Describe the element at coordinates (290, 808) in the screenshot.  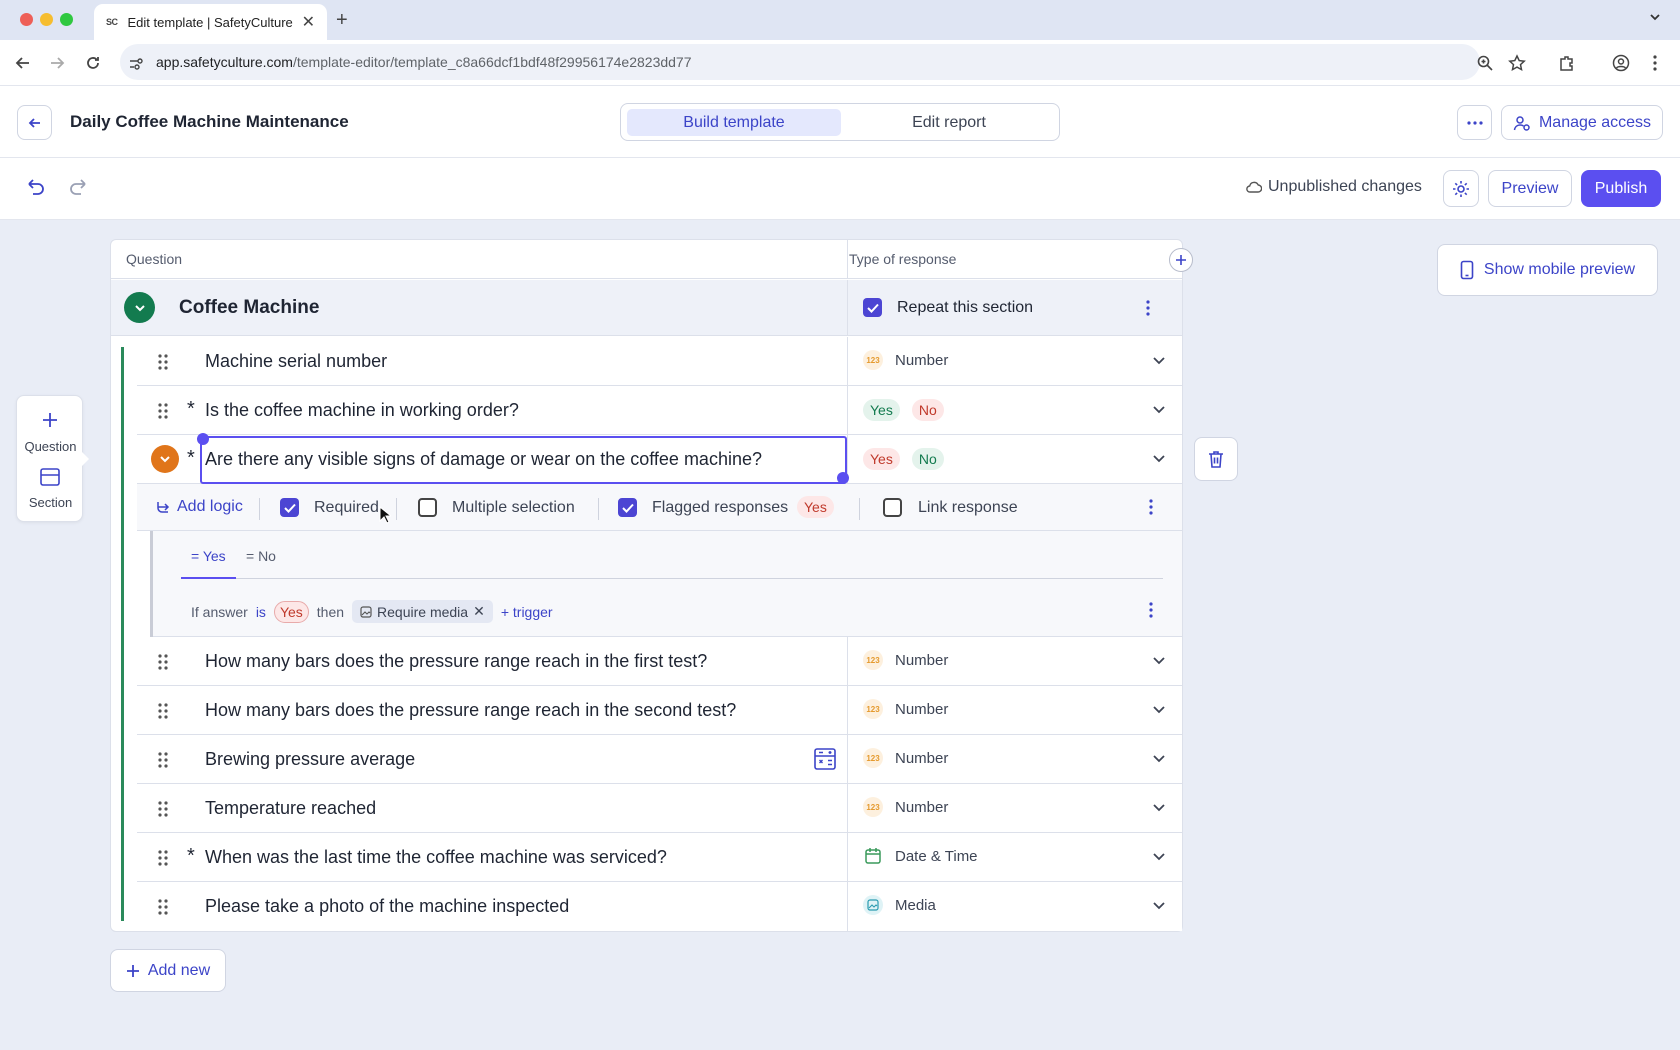
I see `question-text: Temperature reached` at that location.